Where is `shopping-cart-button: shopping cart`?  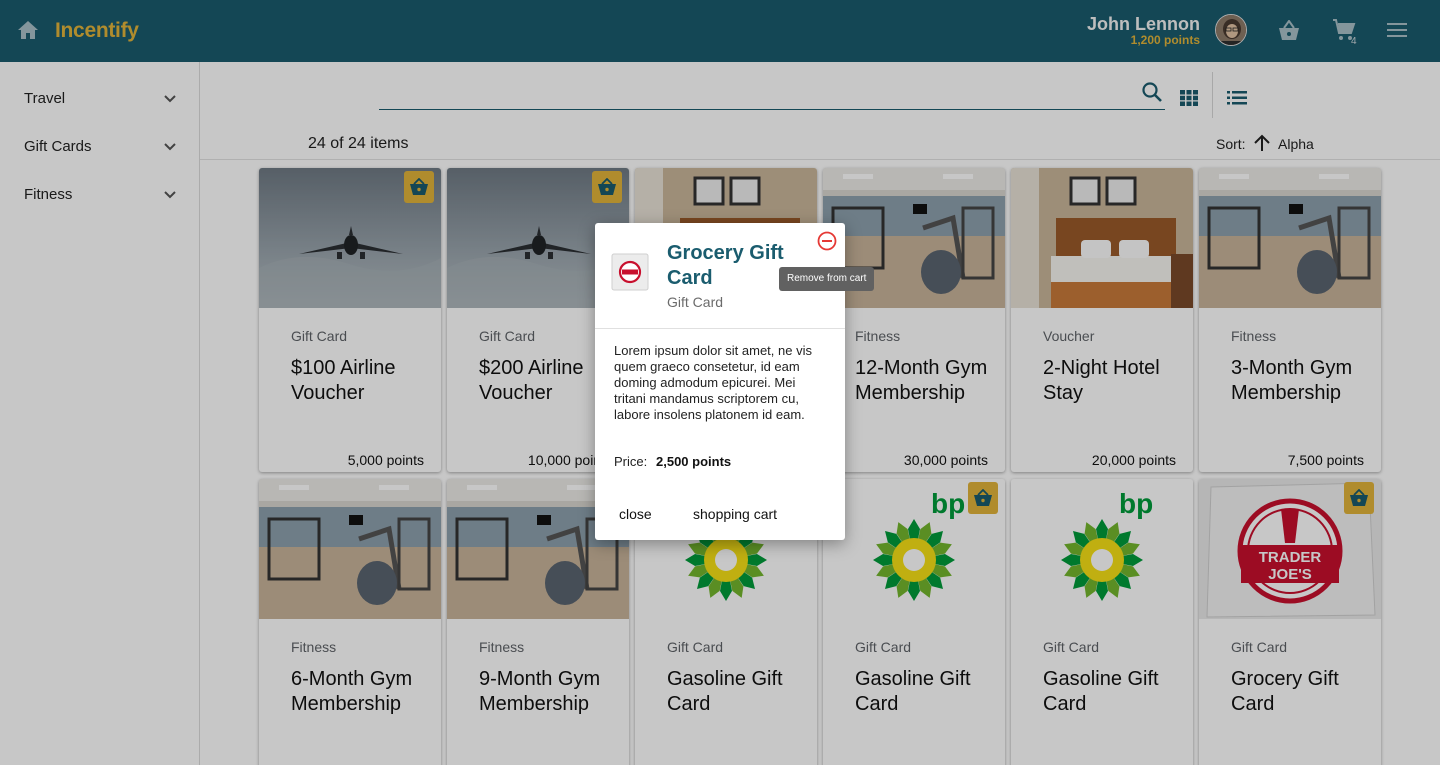 shopping-cart-button: shopping cart is located at coordinates (735, 514).